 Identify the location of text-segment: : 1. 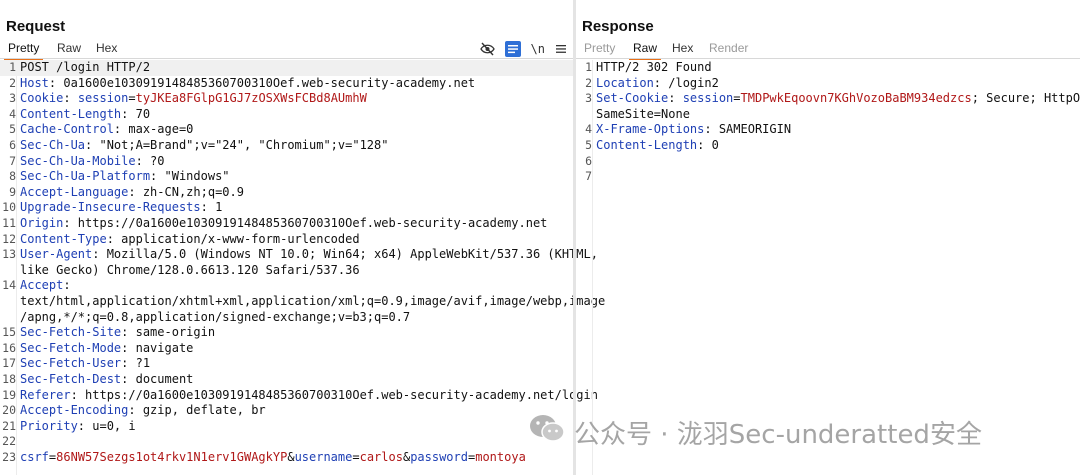
(211, 207).